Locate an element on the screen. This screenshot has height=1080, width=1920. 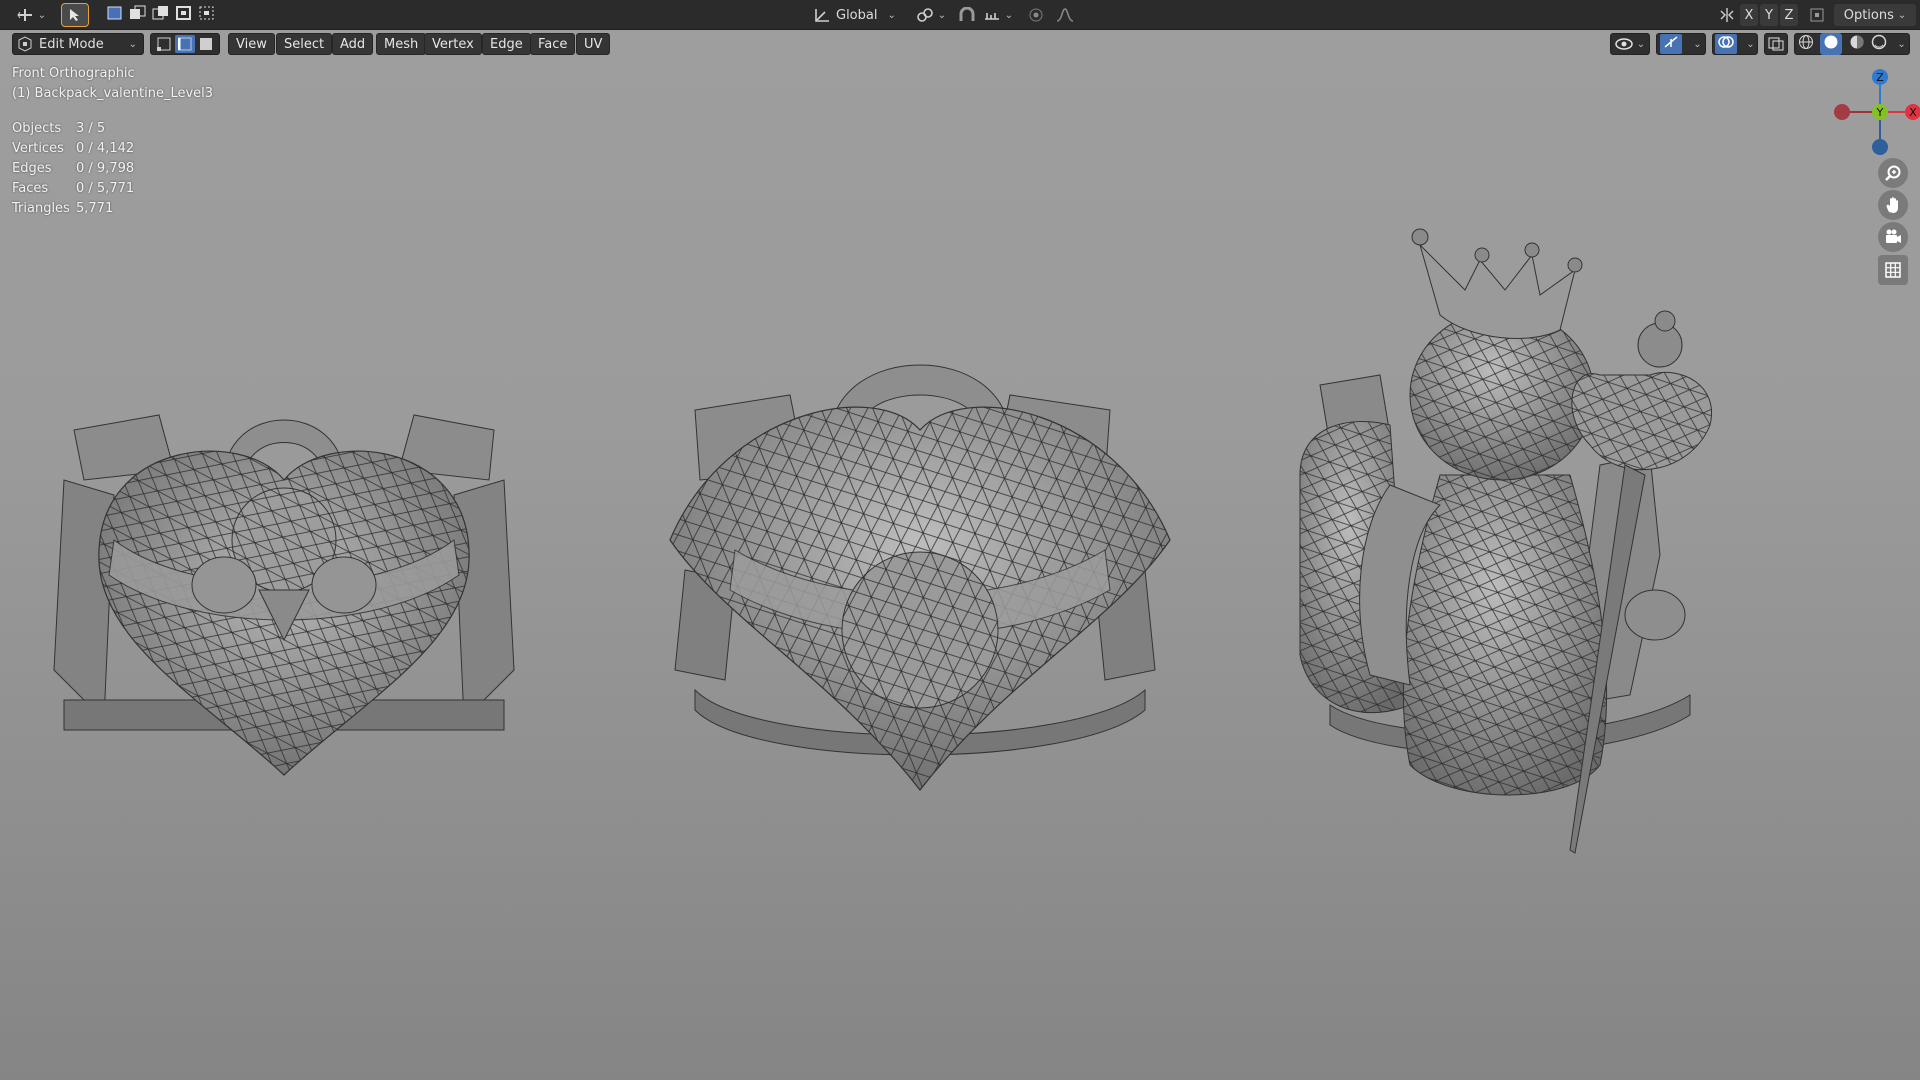
stat-value: 0 / 5,771 is located at coordinates (105, 188).